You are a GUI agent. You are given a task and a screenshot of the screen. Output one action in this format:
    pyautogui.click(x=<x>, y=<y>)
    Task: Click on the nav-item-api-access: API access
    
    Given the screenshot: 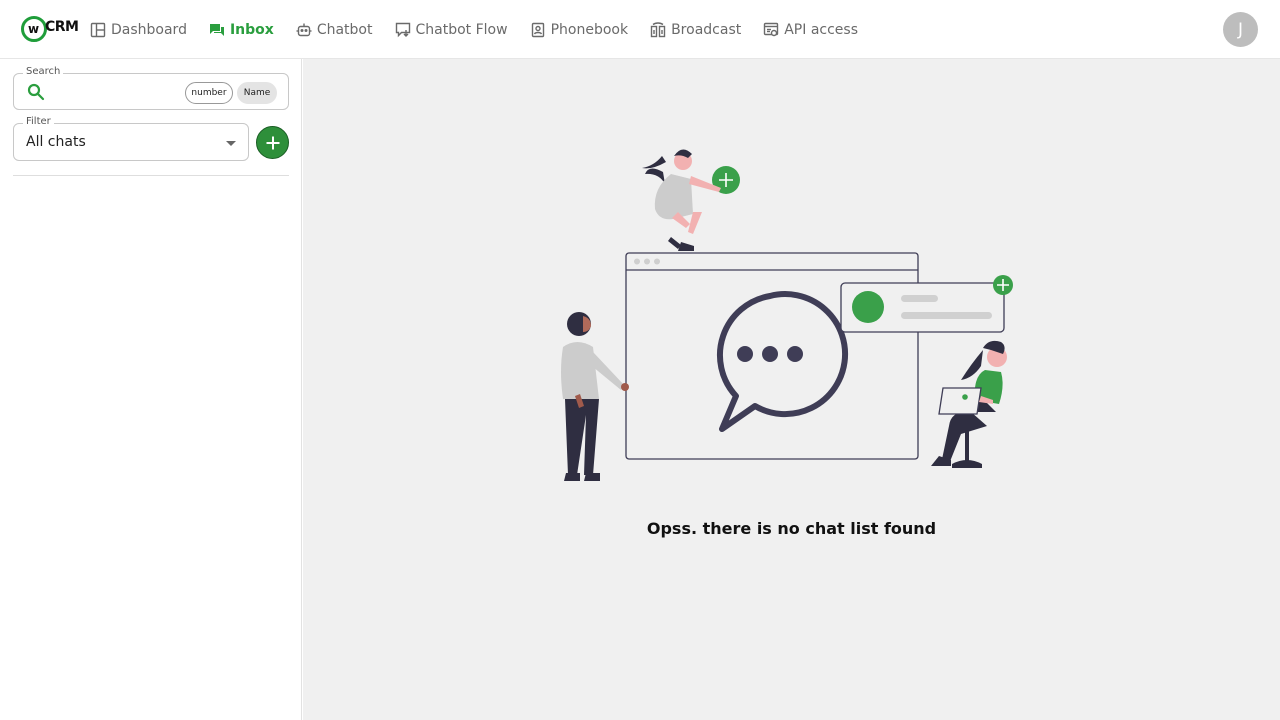 What is the action you would take?
    pyautogui.click(x=810, y=30)
    